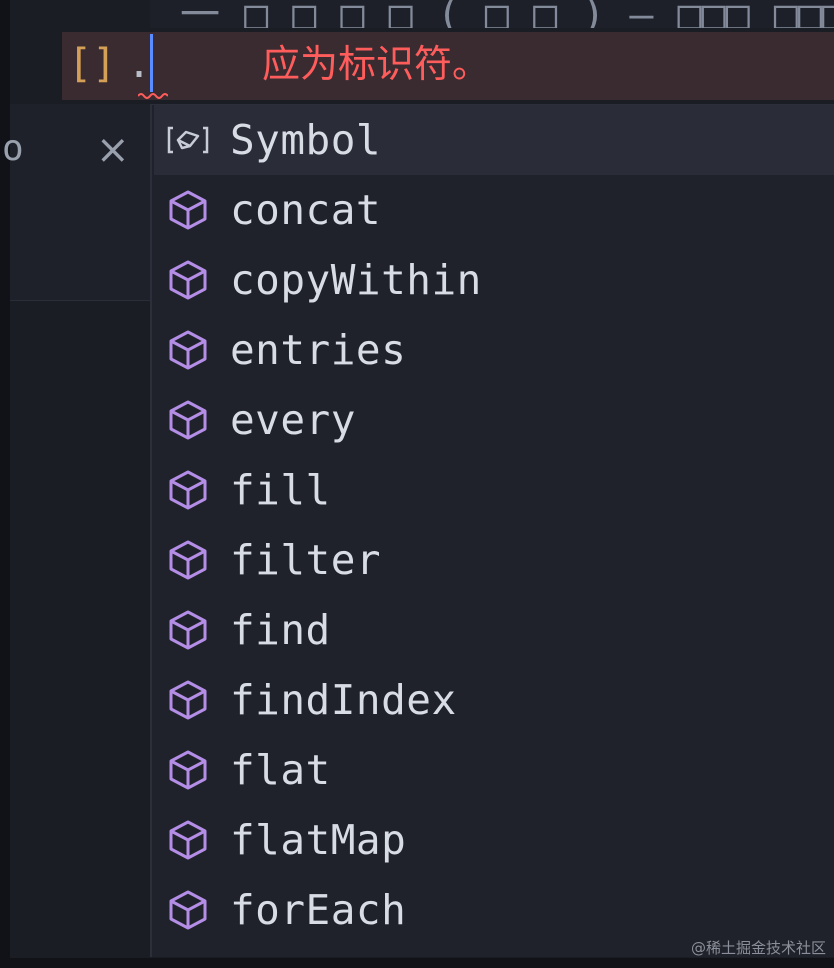  Describe the element at coordinates (13, 148) in the screenshot. I see `side-tab-label: o` at that location.